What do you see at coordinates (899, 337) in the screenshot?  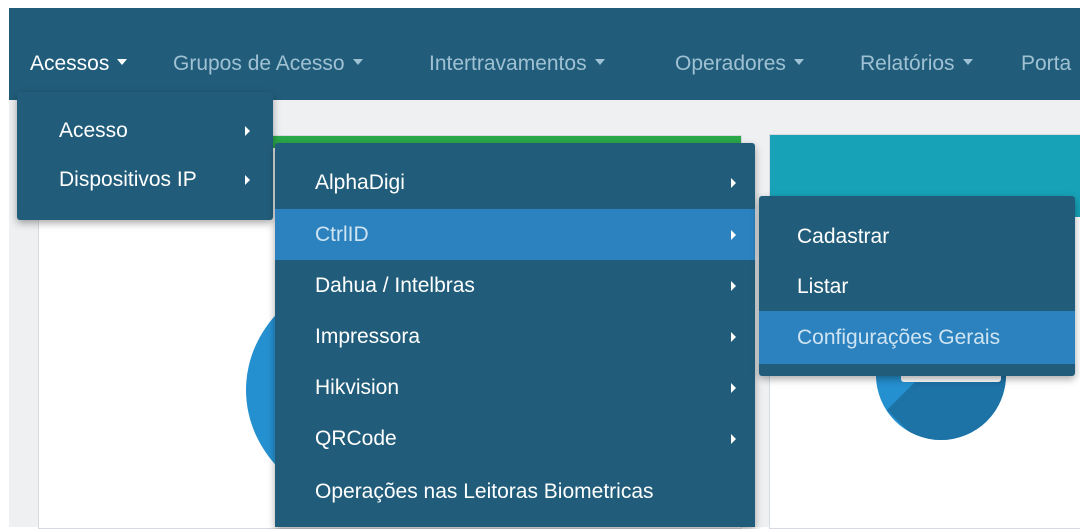 I see `menu-item-label: Configurações Gerais` at bounding box center [899, 337].